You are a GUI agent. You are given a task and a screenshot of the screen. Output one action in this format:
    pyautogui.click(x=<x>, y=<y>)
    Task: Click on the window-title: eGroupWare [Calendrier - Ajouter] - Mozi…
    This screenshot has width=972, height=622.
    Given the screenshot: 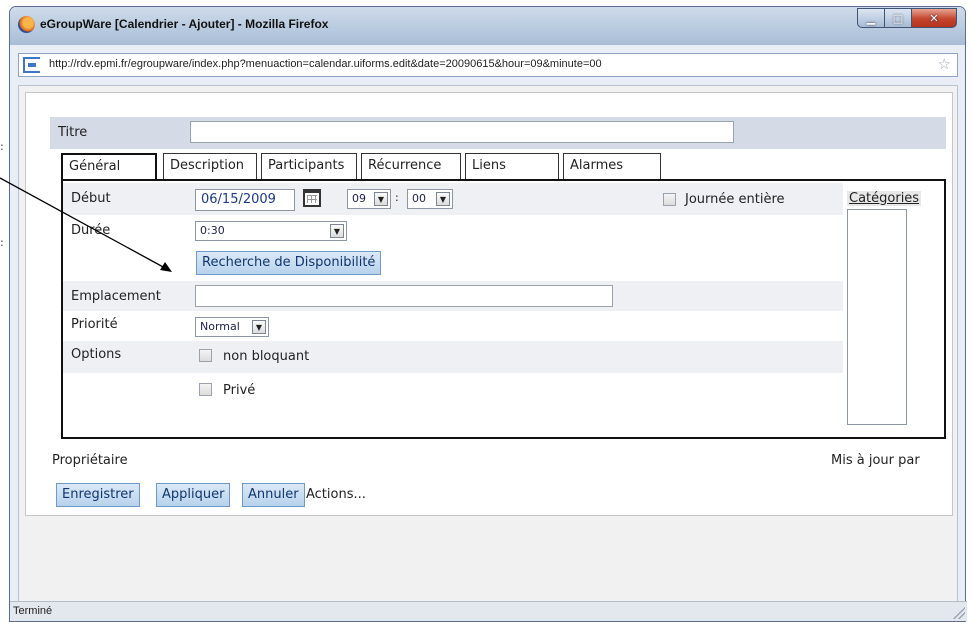 What is the action you would take?
    pyautogui.click(x=184, y=24)
    